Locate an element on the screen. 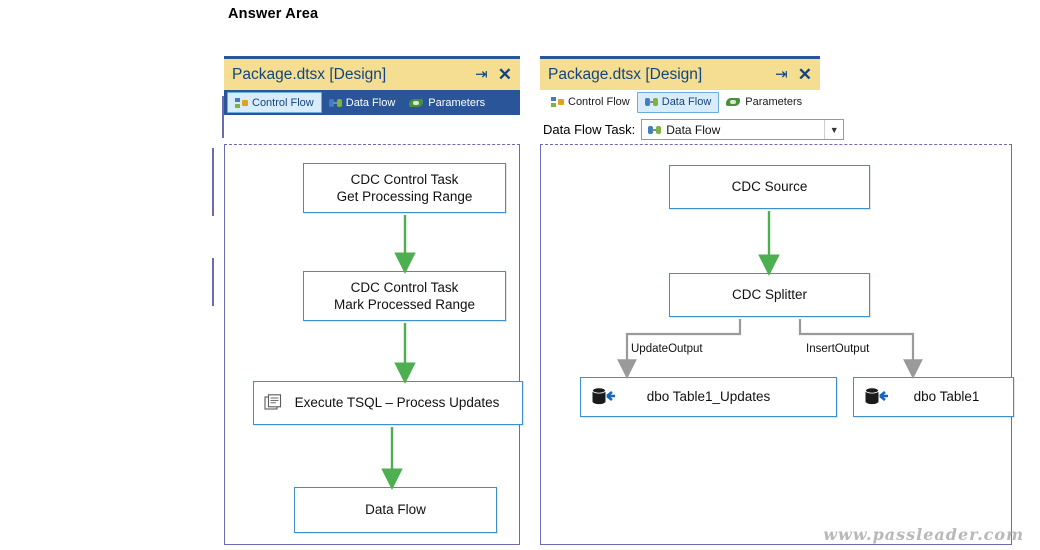 Image resolution: width=1040 pixels, height=550 pixels. edge-label-update-output: UpdateOutput is located at coordinates (667, 349).